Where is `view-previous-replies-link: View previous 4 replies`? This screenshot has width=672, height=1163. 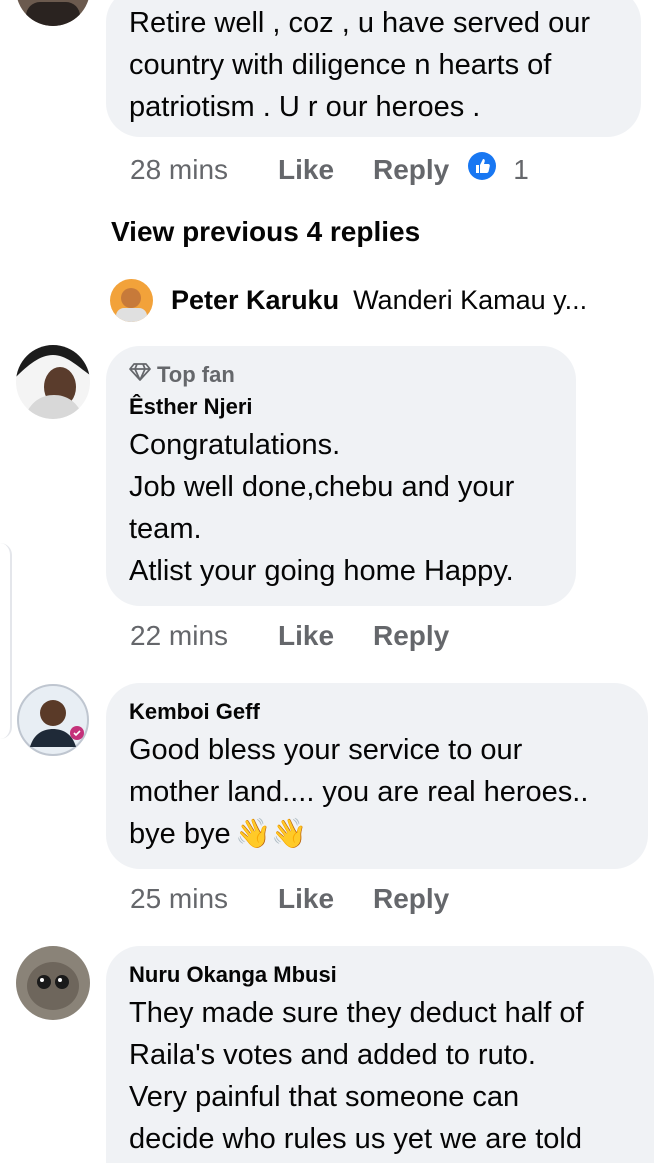 view-previous-replies-link: View previous 4 replies is located at coordinates (265, 232).